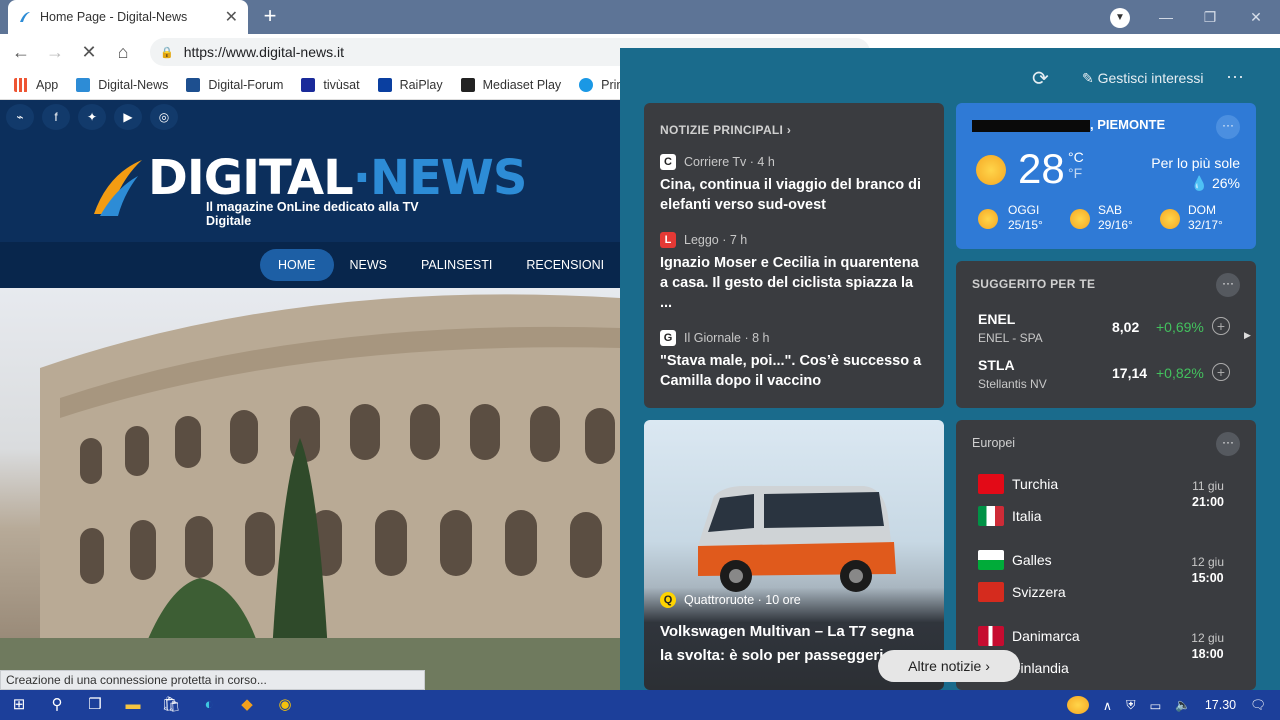  Describe the element at coordinates (330, 84) in the screenshot. I see `bookmark-tivusat: tivùsat` at that location.